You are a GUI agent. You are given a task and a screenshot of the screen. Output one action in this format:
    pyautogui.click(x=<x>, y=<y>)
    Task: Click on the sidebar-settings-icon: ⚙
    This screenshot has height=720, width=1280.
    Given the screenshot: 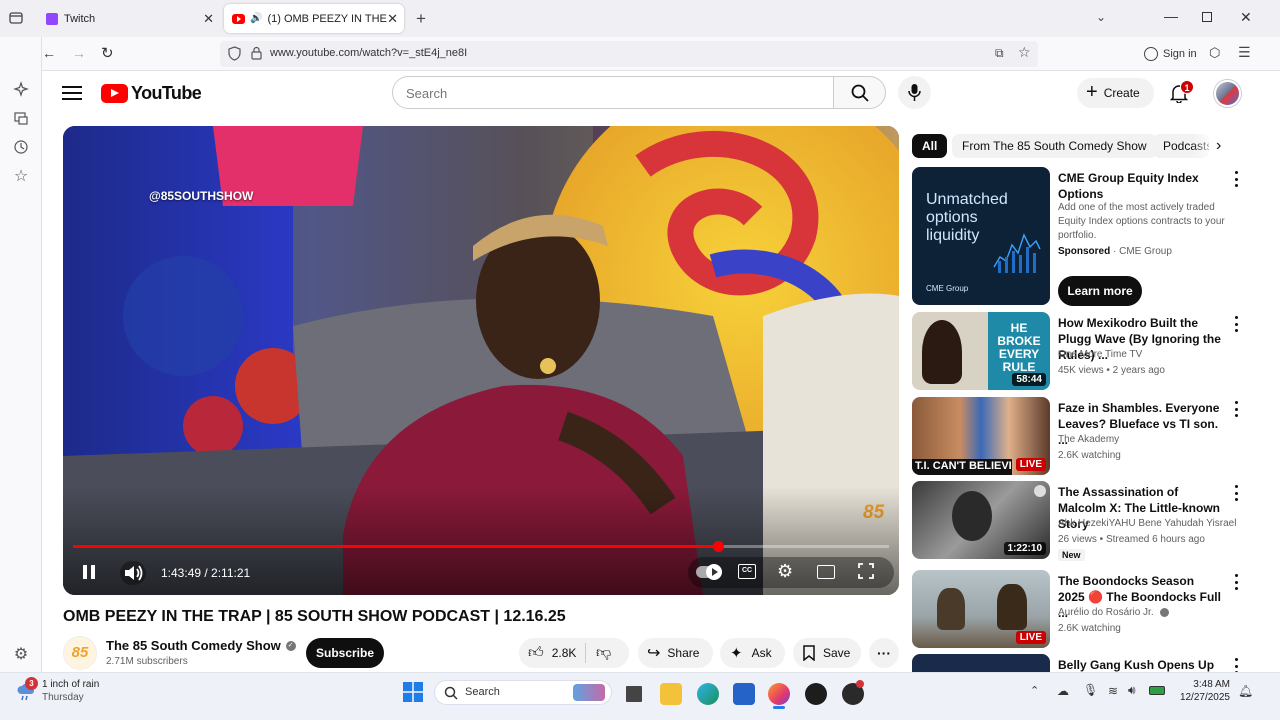 What is the action you would take?
    pyautogui.click(x=21, y=654)
    